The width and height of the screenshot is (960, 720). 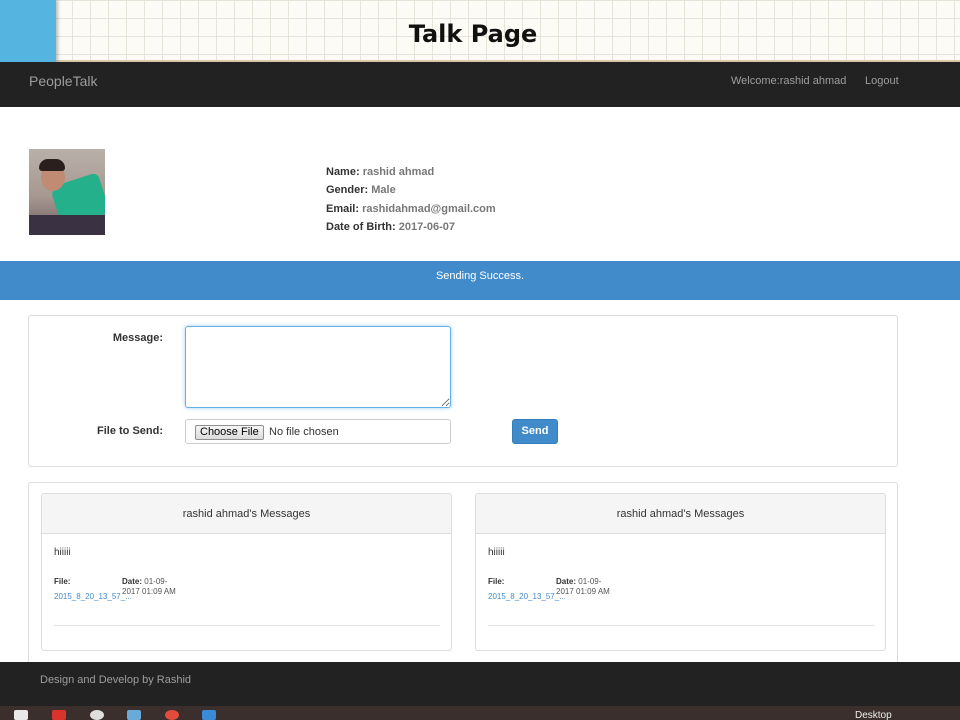 I want to click on success-alert: Sending Success., so click(x=480, y=280).